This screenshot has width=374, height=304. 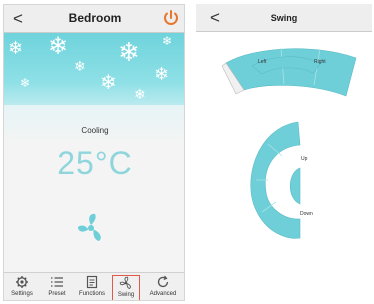 I want to click on background-fade, so click(x=94, y=125).